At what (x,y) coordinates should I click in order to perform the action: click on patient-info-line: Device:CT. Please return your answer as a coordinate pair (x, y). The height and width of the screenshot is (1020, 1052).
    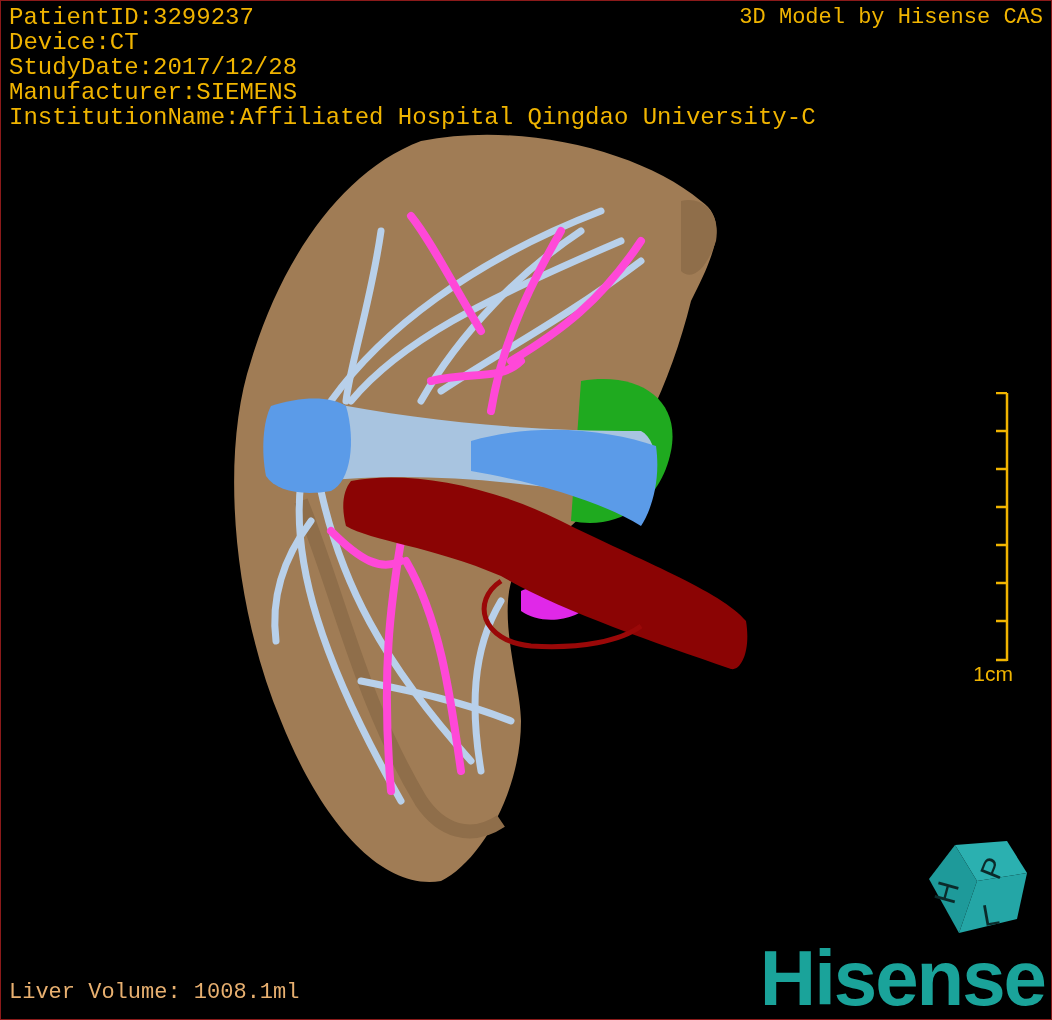
    Looking at the image, I should click on (74, 42).